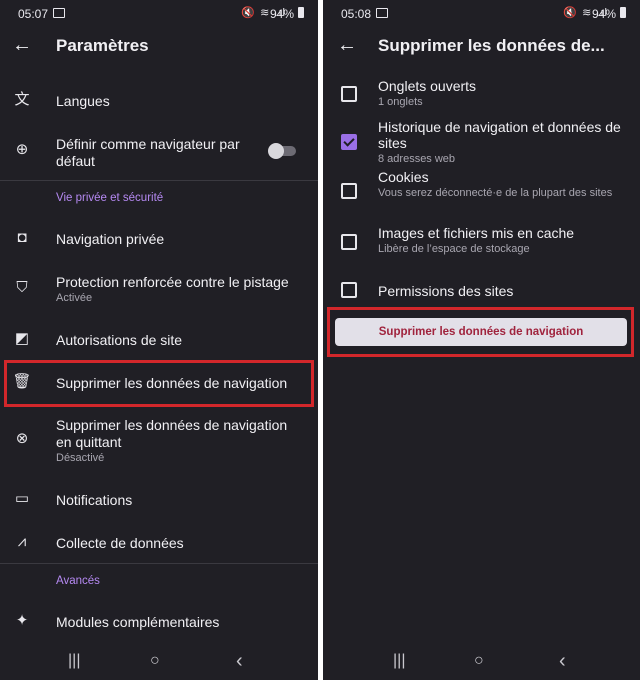 The image size is (640, 680). I want to click on settings-item-private-browsing: ◘ Navigation privée, so click(159, 239).